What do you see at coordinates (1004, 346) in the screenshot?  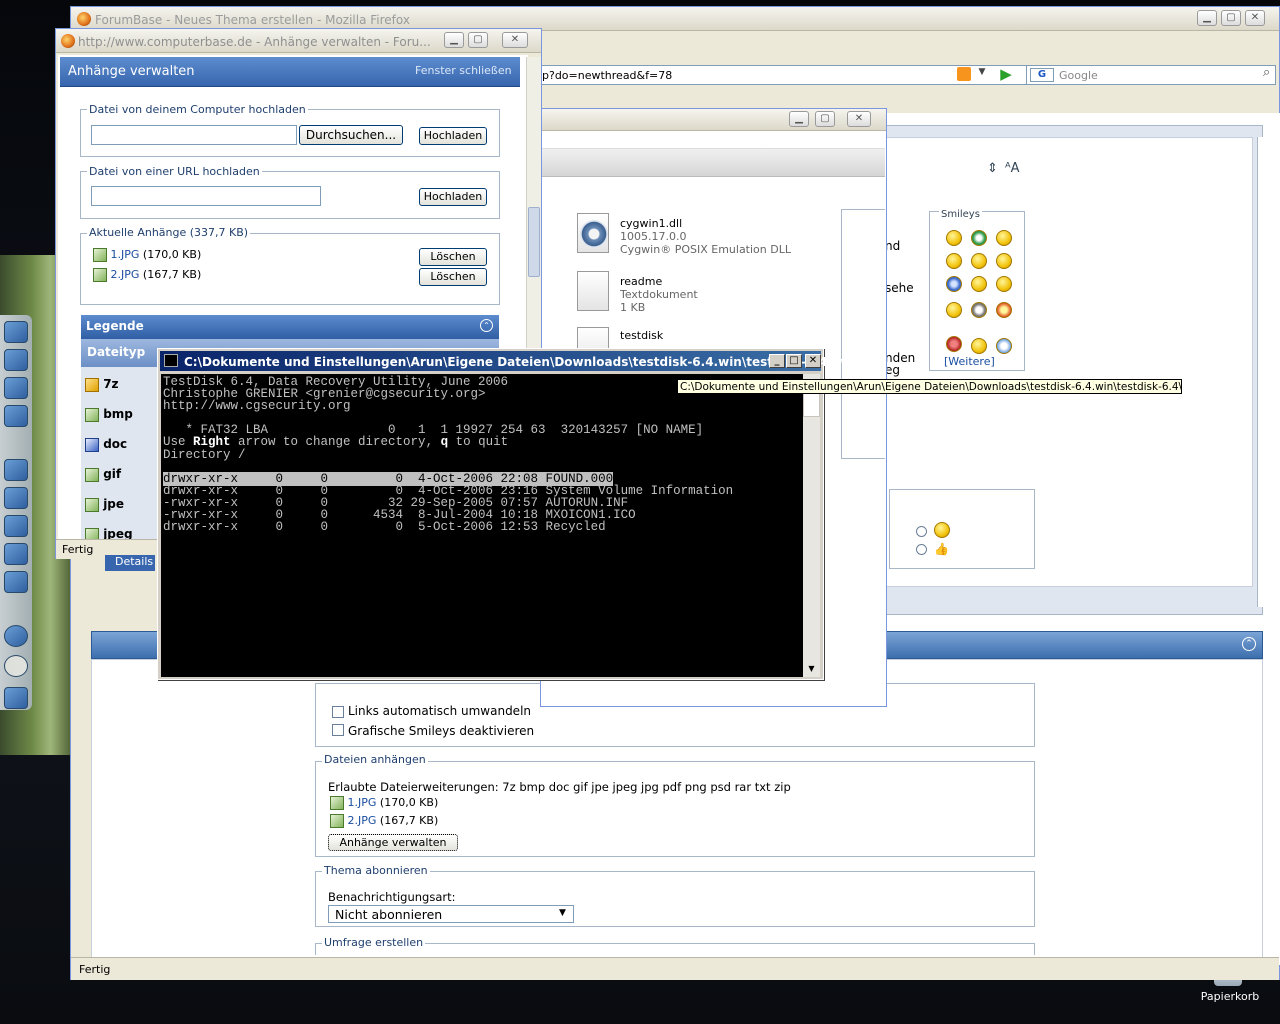 I see `smiley-surprised-icon` at bounding box center [1004, 346].